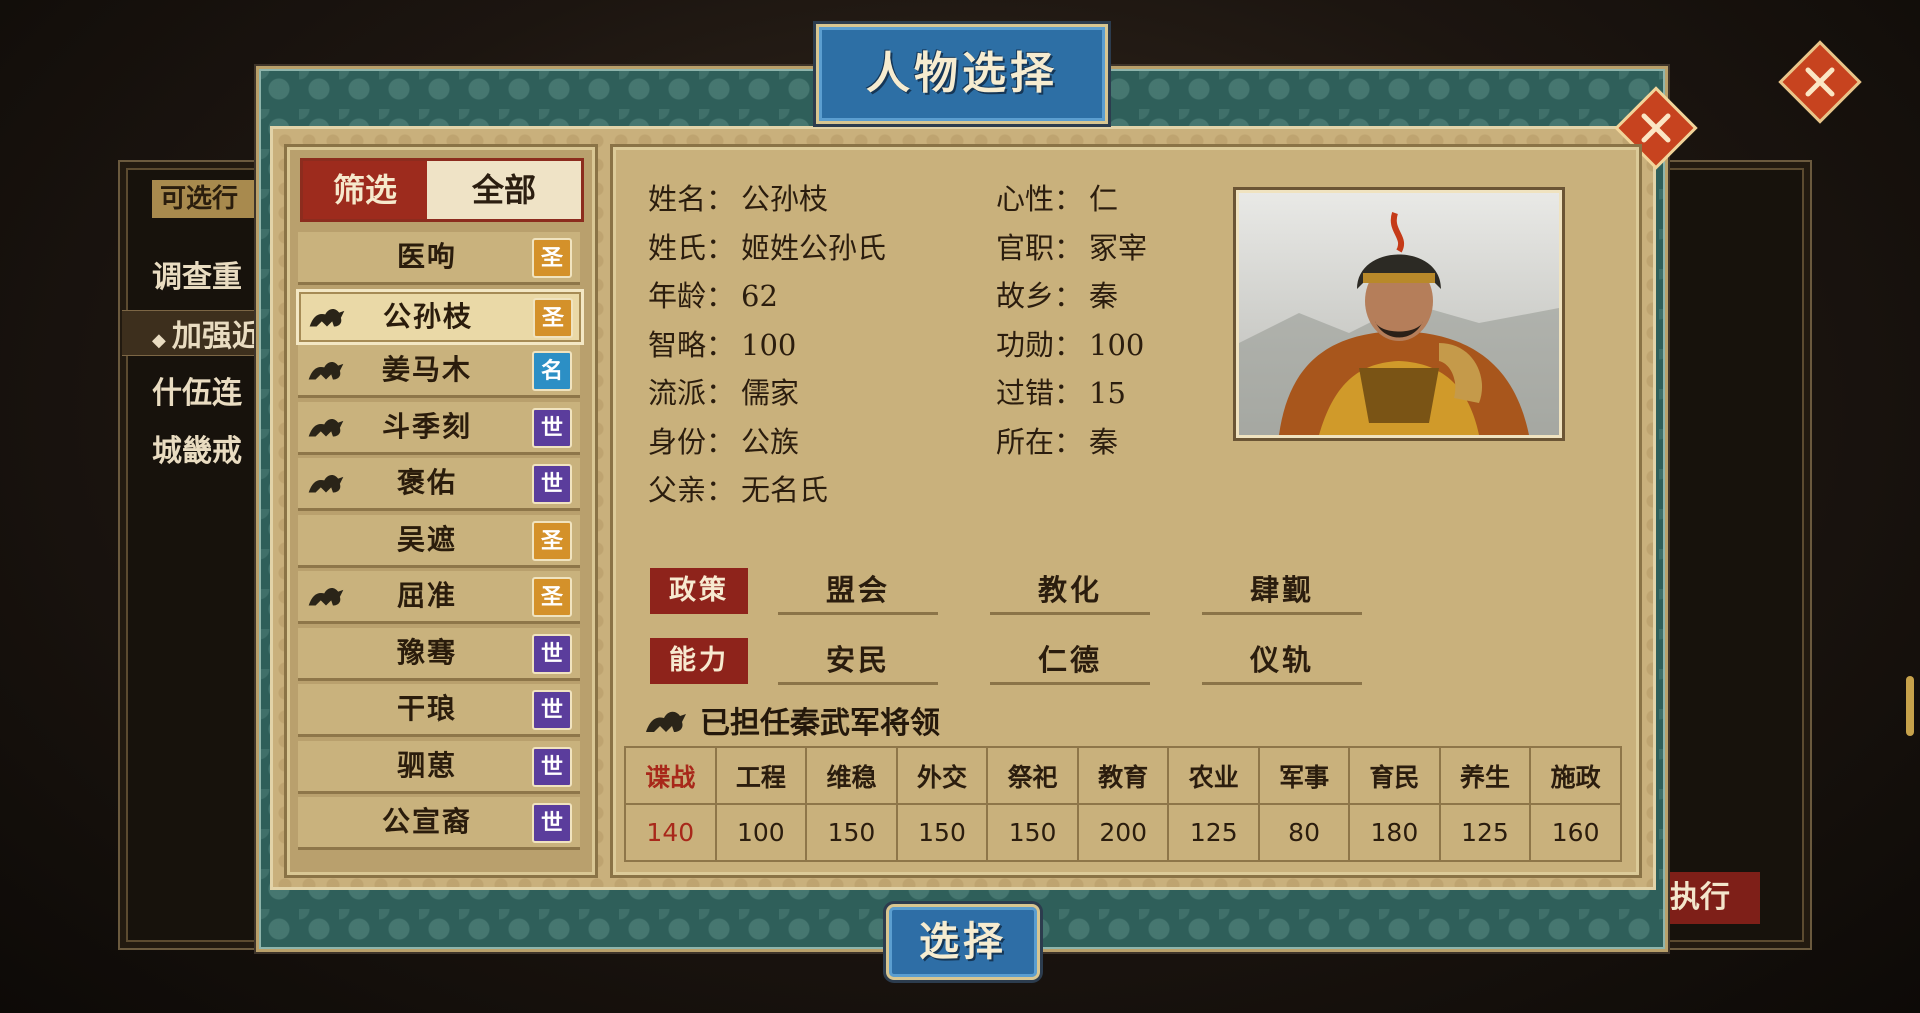 The width and height of the screenshot is (1920, 1013). What do you see at coordinates (858, 591) in the screenshot?
I see `policy-item: 盟会` at bounding box center [858, 591].